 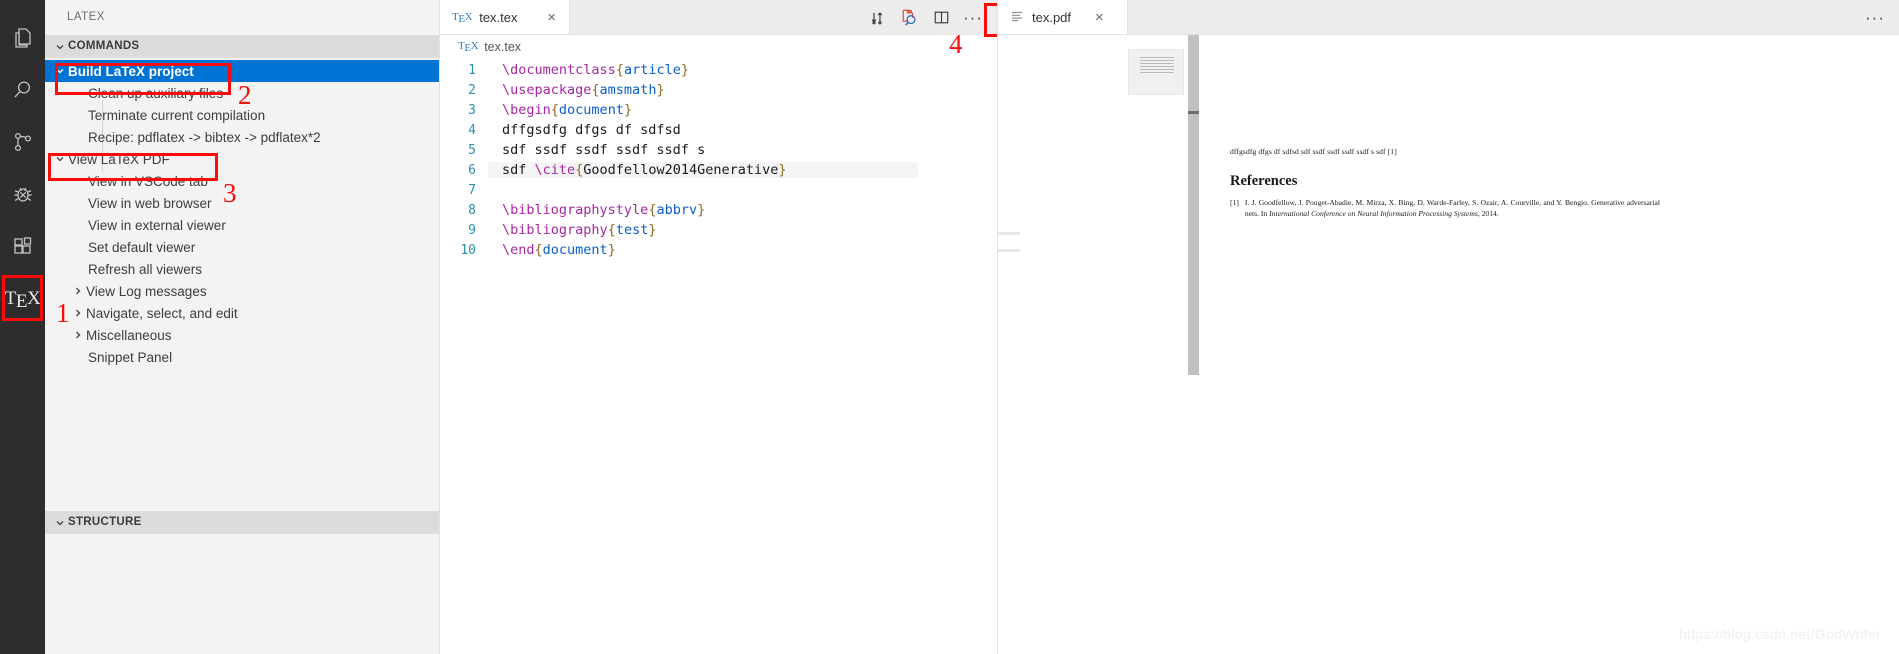 I want to click on tree-item-label: View LaTeX PDF, so click(x=119, y=159).